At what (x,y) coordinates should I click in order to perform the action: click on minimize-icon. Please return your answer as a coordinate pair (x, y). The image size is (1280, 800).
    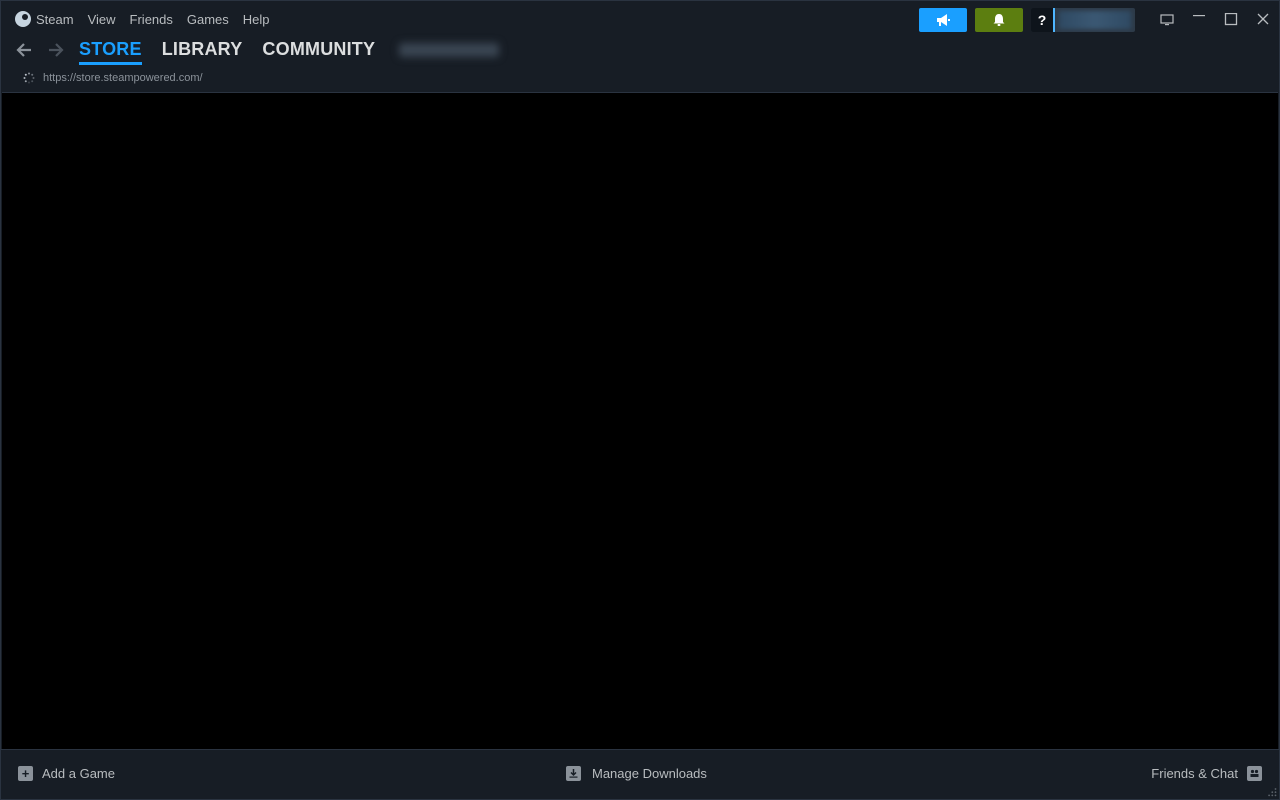
    Looking at the image, I should click on (1199, 16).